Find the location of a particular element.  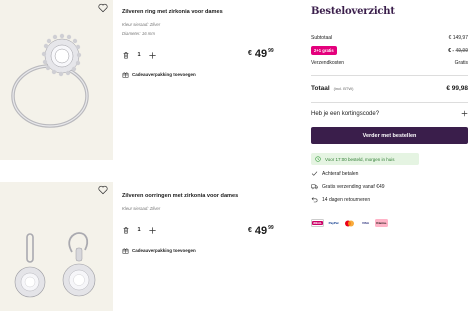

promo-row: 2+1 gratis € - 49,99 is located at coordinates (389, 50).